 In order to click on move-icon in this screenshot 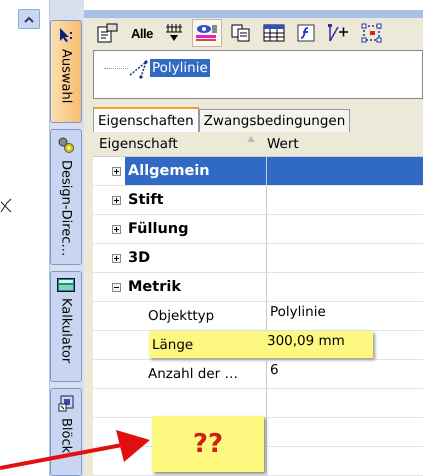, I will do `click(337, 33)`.